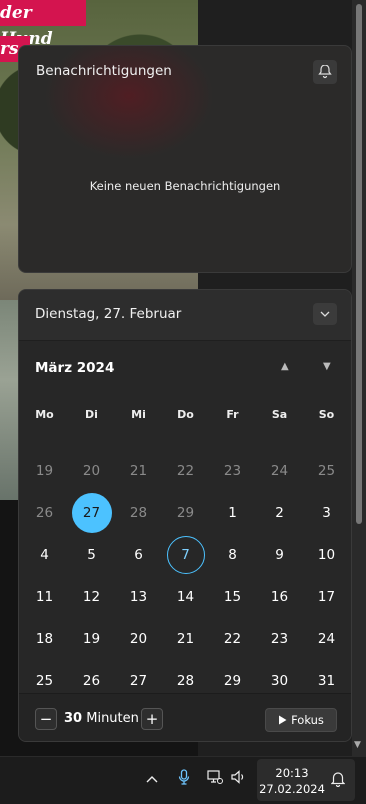 The height and width of the screenshot is (804, 366). I want to click on microphone-button, so click(184, 779).